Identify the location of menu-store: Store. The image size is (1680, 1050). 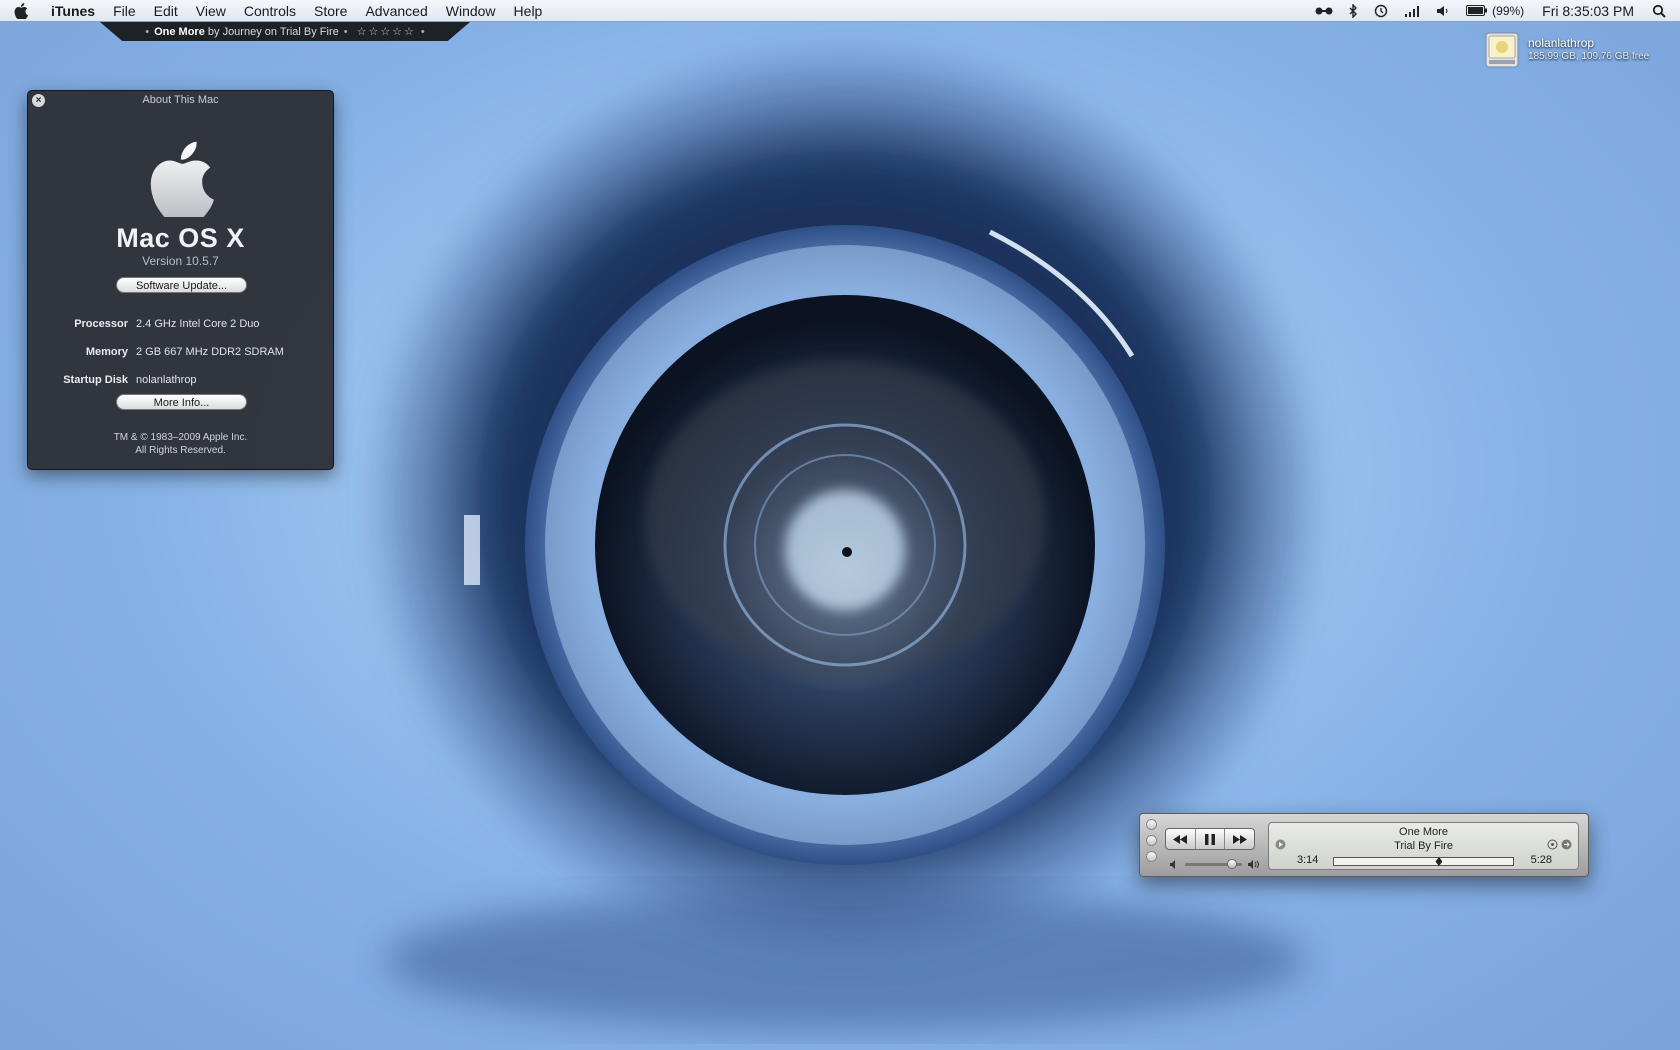
(330, 11).